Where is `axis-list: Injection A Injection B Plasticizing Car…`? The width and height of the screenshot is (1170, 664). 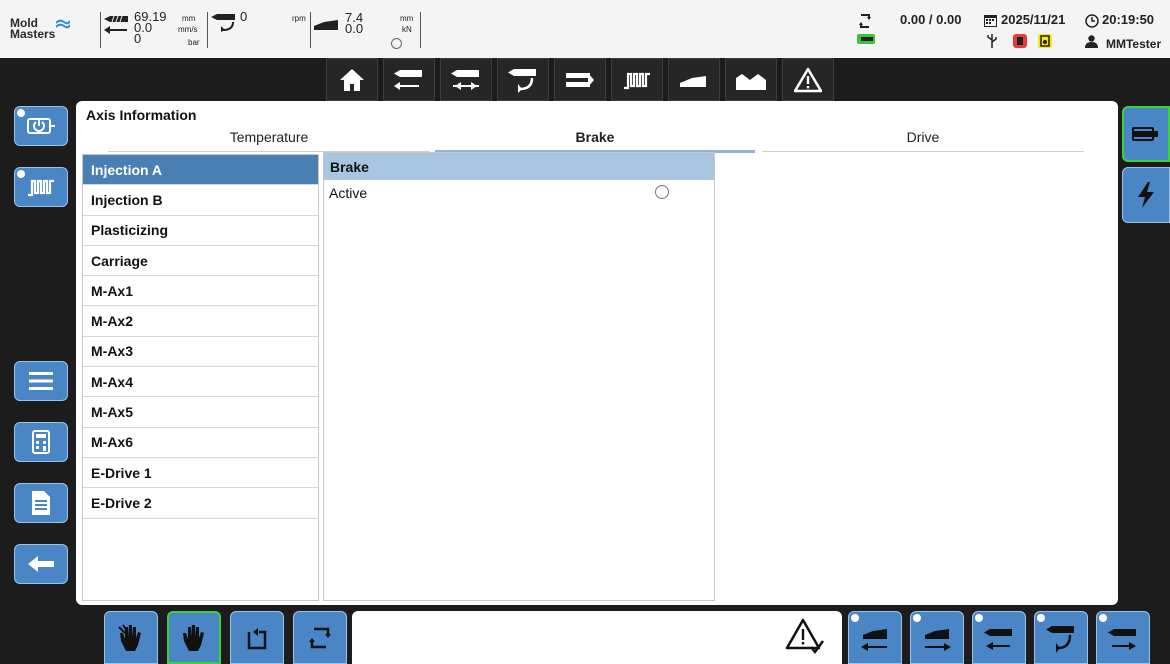
axis-list: Injection A Injection B Plasticizing Car… is located at coordinates (200, 377).